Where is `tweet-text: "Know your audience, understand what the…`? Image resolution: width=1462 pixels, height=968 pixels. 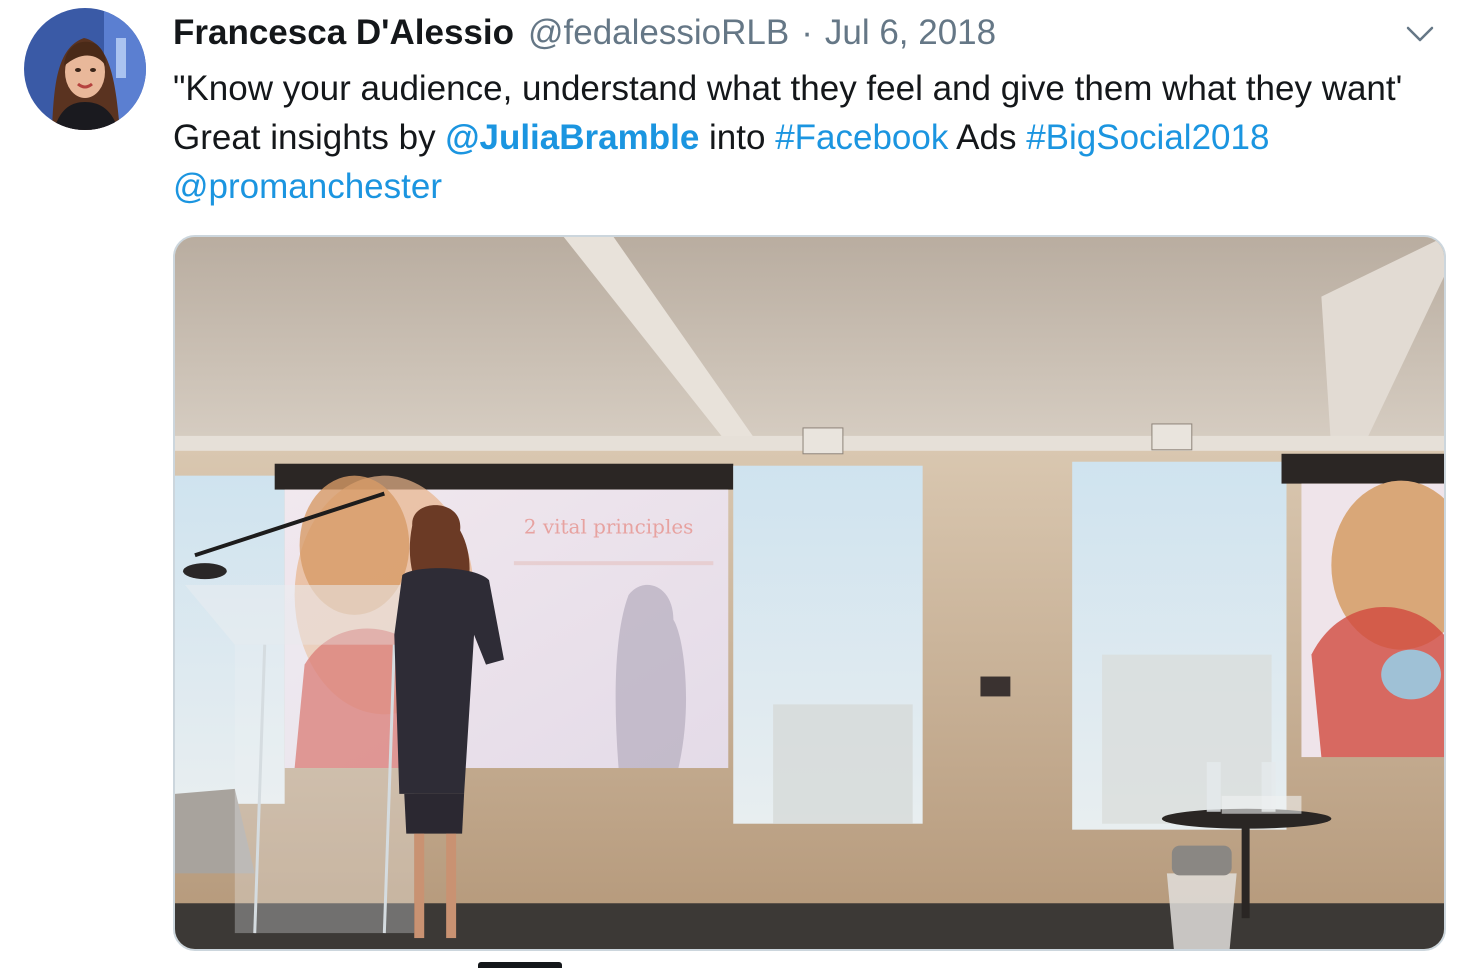 tweet-text: "Know your audience, understand what the… is located at coordinates (808, 137).